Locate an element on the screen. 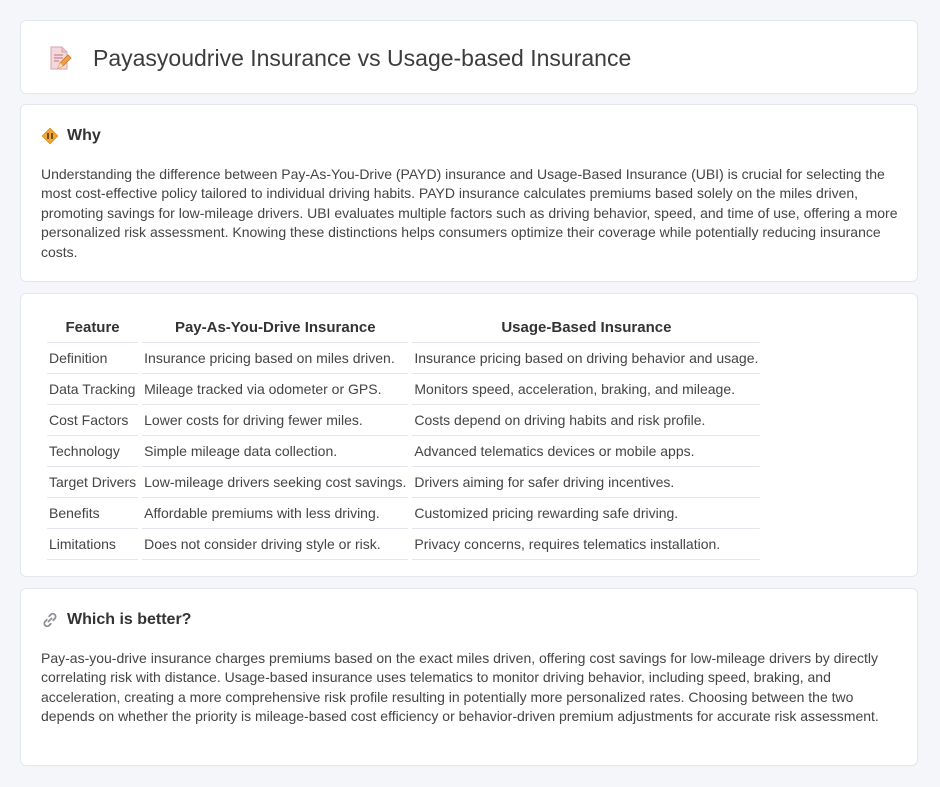  header-payd: Pay-As-You-Drive Insurance is located at coordinates (275, 327).